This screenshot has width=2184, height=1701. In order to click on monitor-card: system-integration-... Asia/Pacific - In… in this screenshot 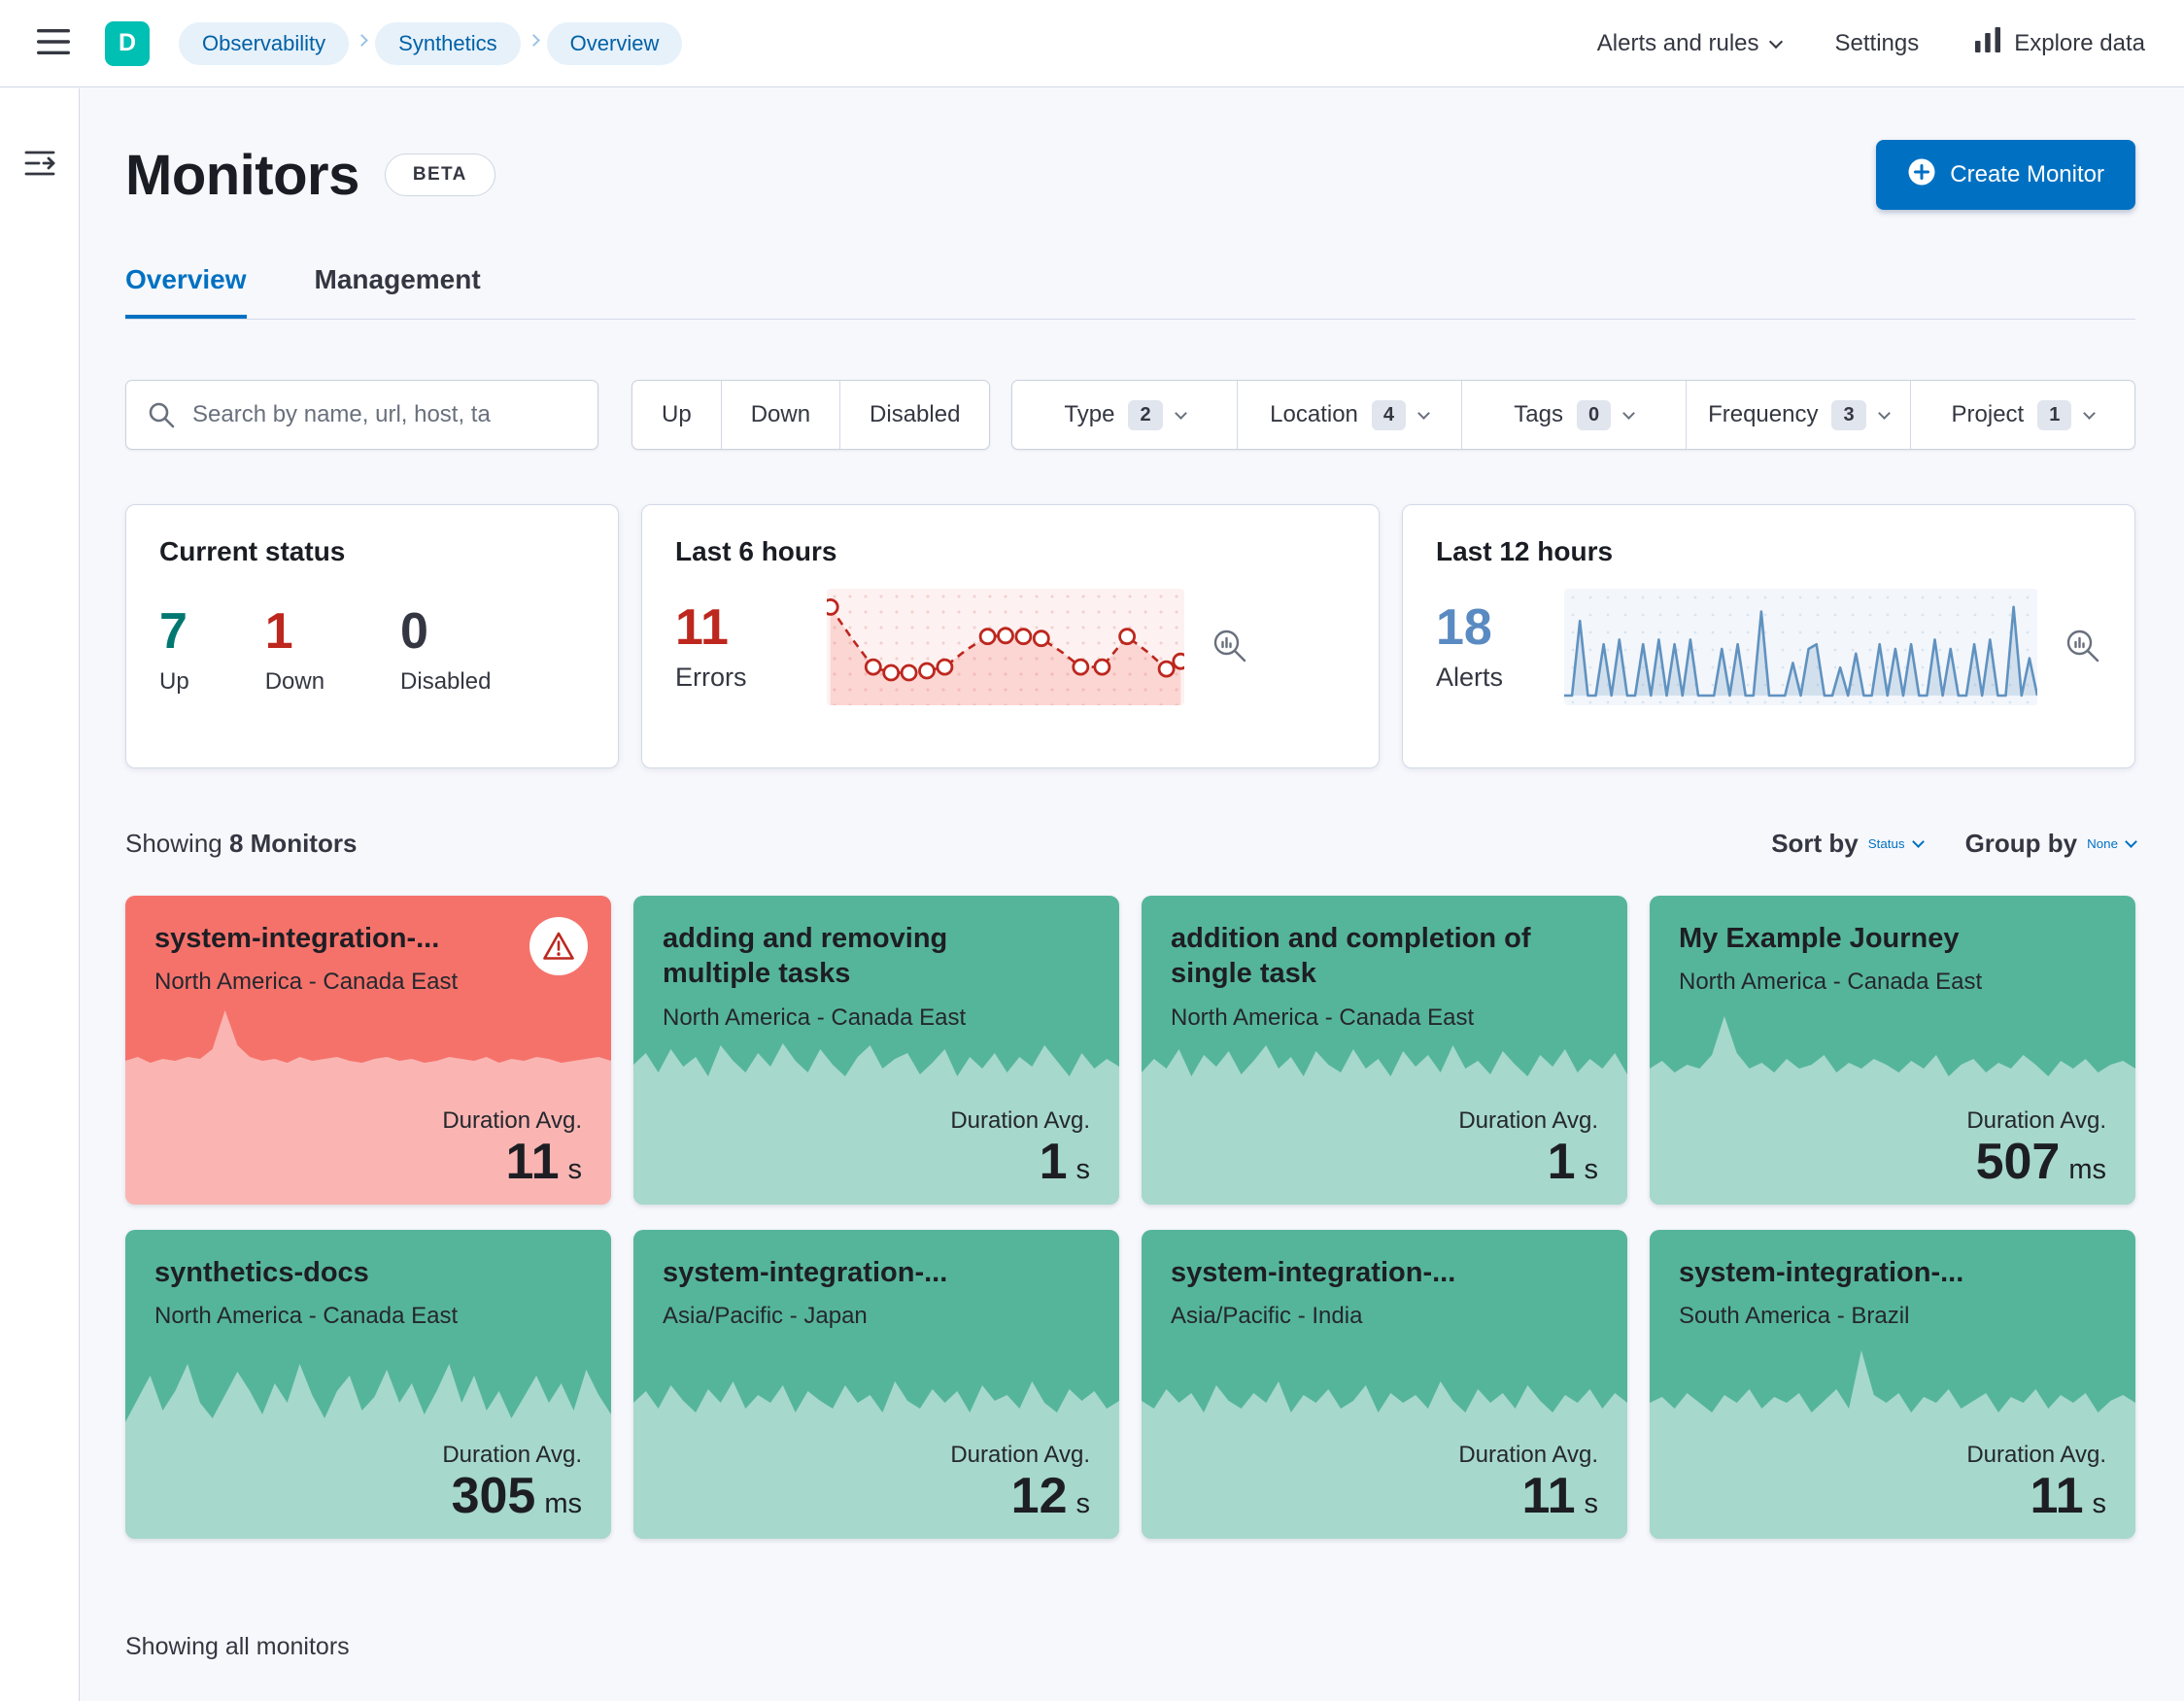, I will do `click(1384, 1384)`.